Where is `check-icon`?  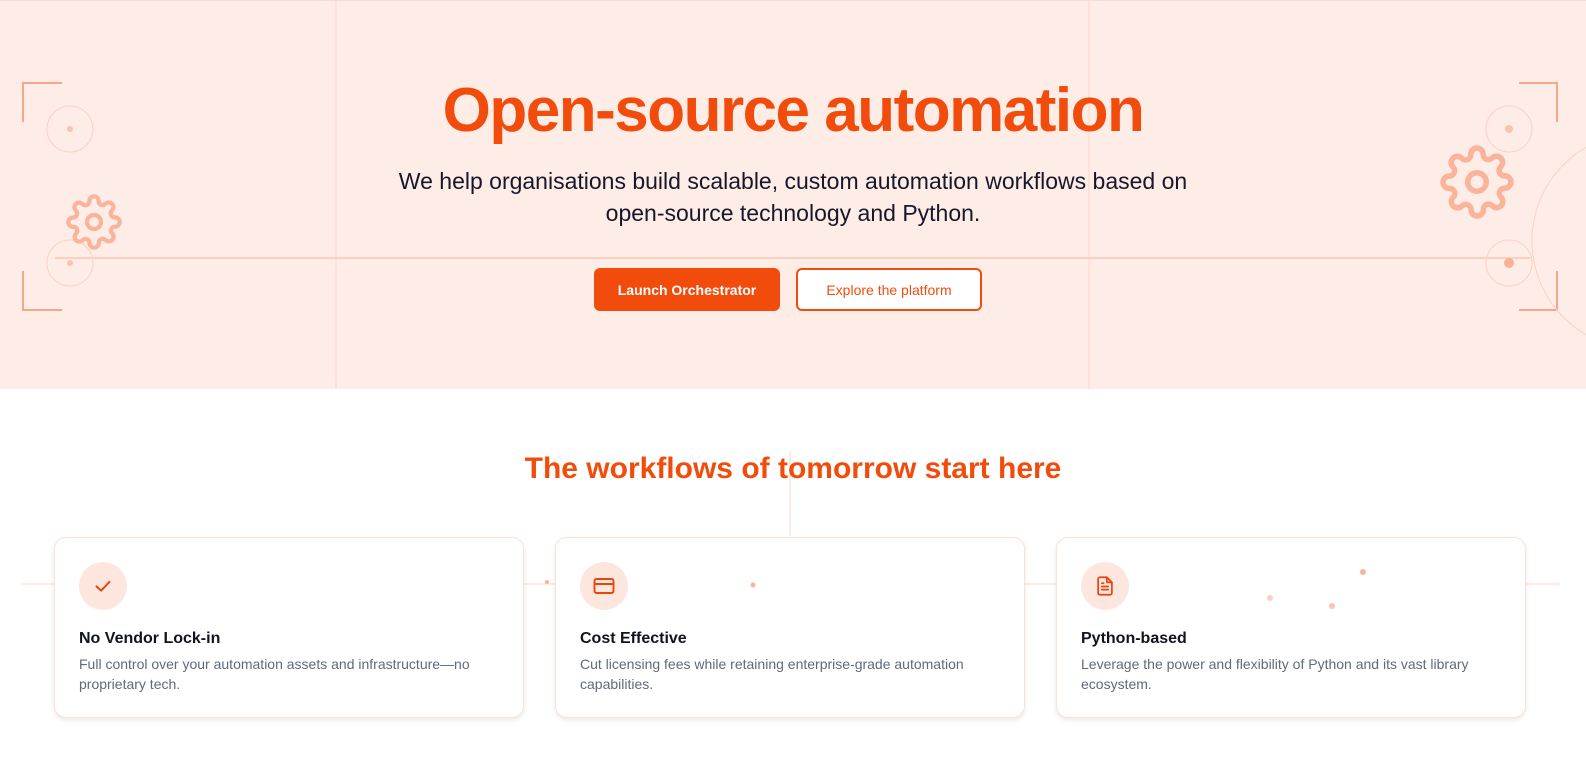 check-icon is located at coordinates (103, 586).